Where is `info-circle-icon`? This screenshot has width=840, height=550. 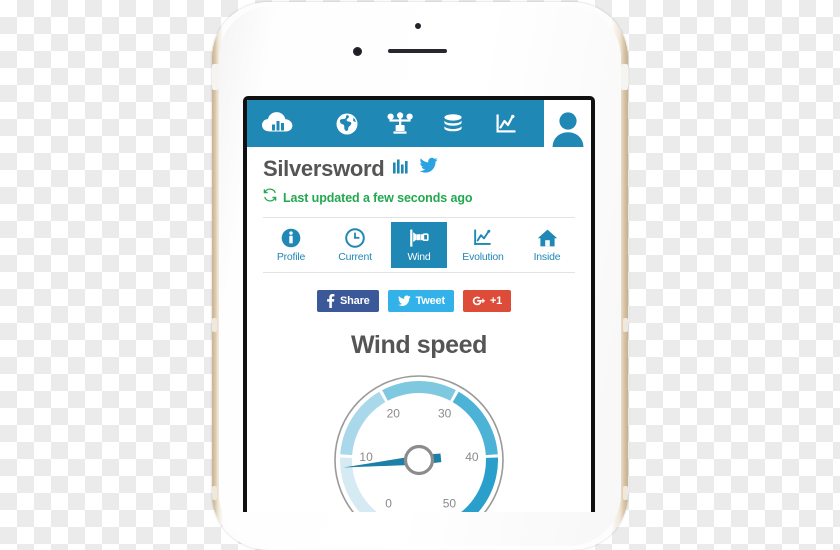
info-circle-icon is located at coordinates (291, 238).